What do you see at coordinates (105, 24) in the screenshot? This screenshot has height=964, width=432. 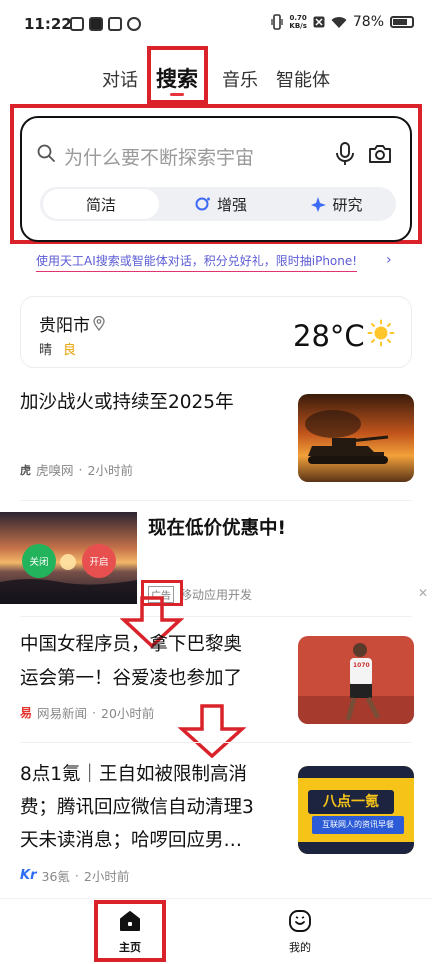 I see `notification-icons` at bounding box center [105, 24].